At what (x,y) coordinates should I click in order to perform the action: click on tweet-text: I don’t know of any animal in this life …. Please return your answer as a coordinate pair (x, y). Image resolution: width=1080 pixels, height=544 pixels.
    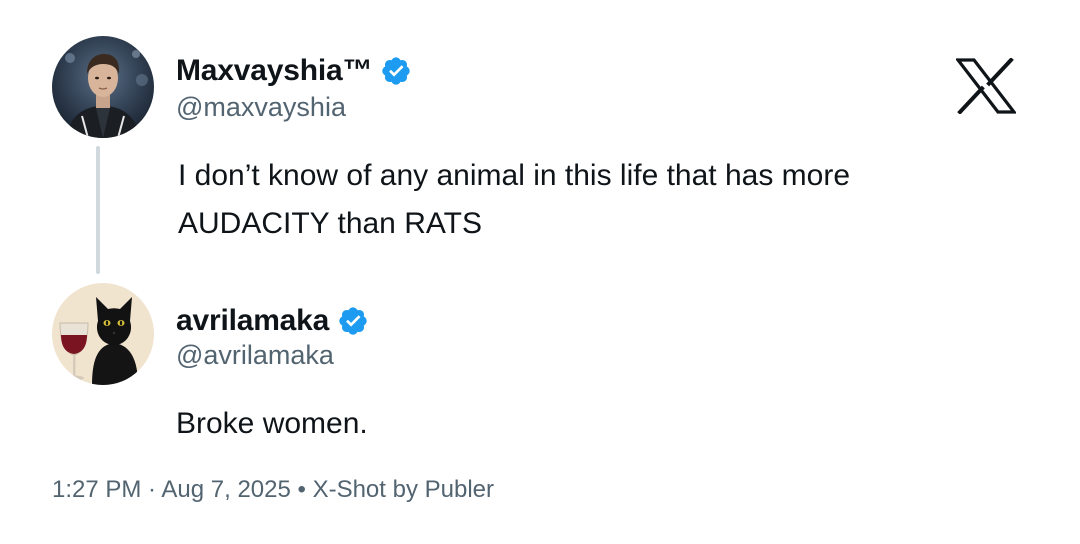
    Looking at the image, I should click on (514, 200).